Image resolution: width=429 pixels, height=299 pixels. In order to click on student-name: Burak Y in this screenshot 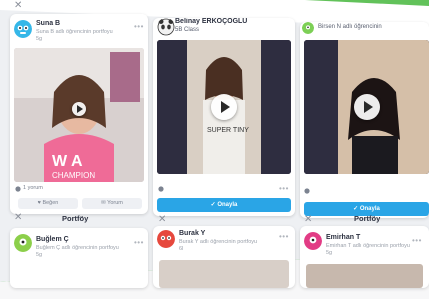, I will do `click(192, 233)`.